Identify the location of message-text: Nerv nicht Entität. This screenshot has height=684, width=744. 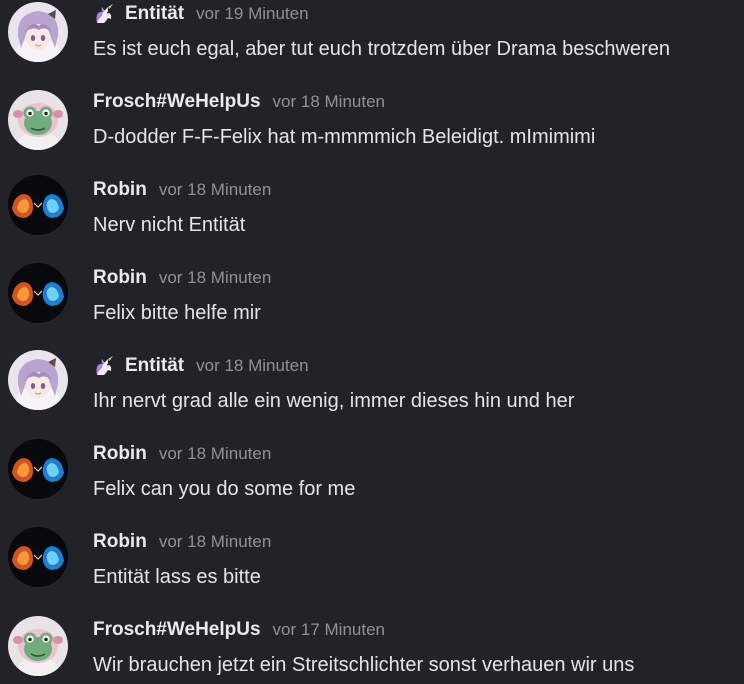
(169, 225).